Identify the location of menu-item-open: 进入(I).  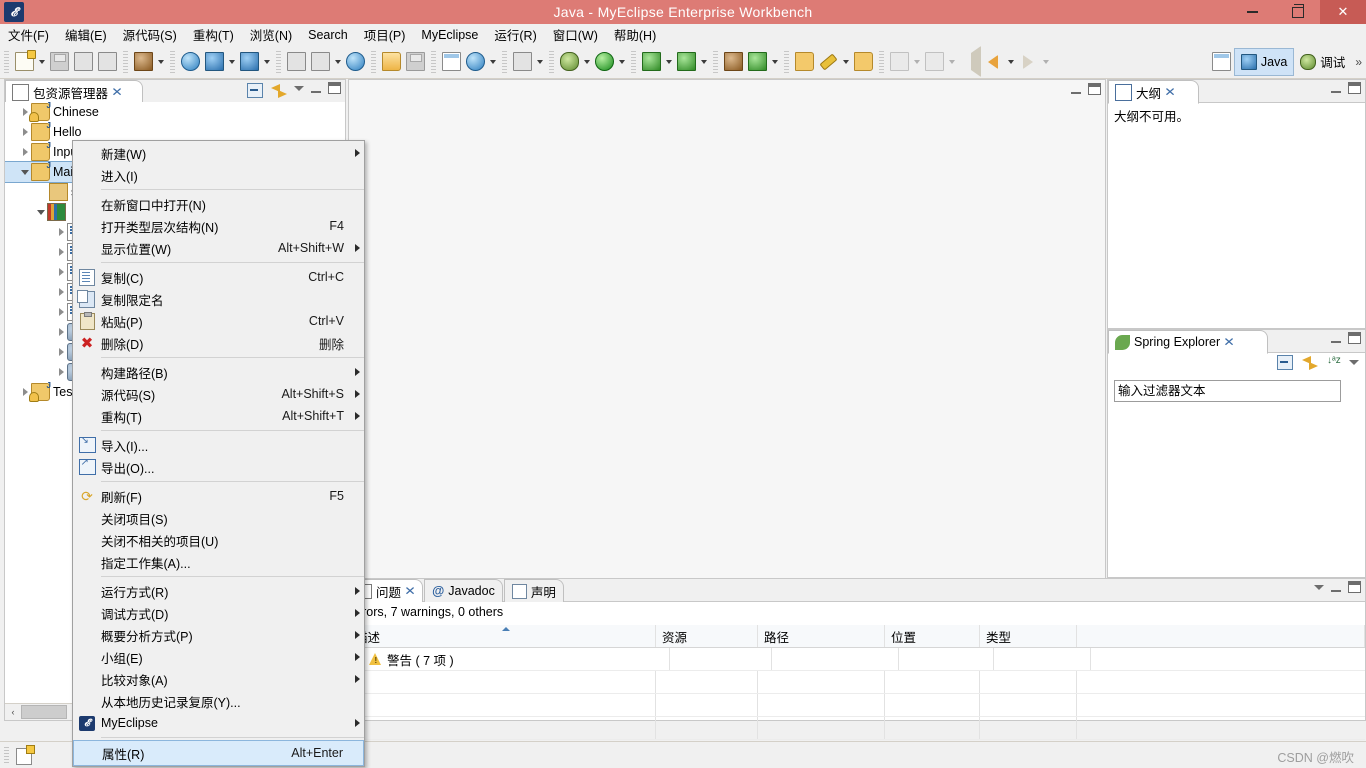
(218, 175).